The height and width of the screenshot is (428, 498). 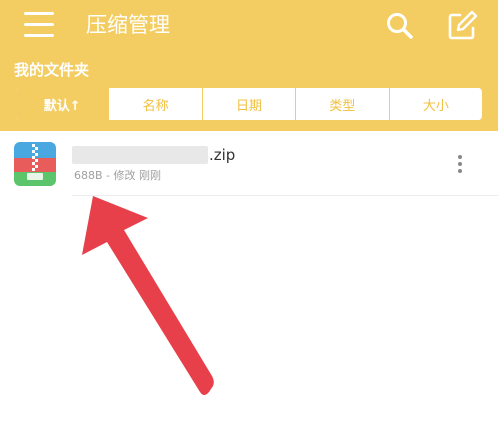 What do you see at coordinates (342, 104) in the screenshot?
I see `sort-tab-type: 类型` at bounding box center [342, 104].